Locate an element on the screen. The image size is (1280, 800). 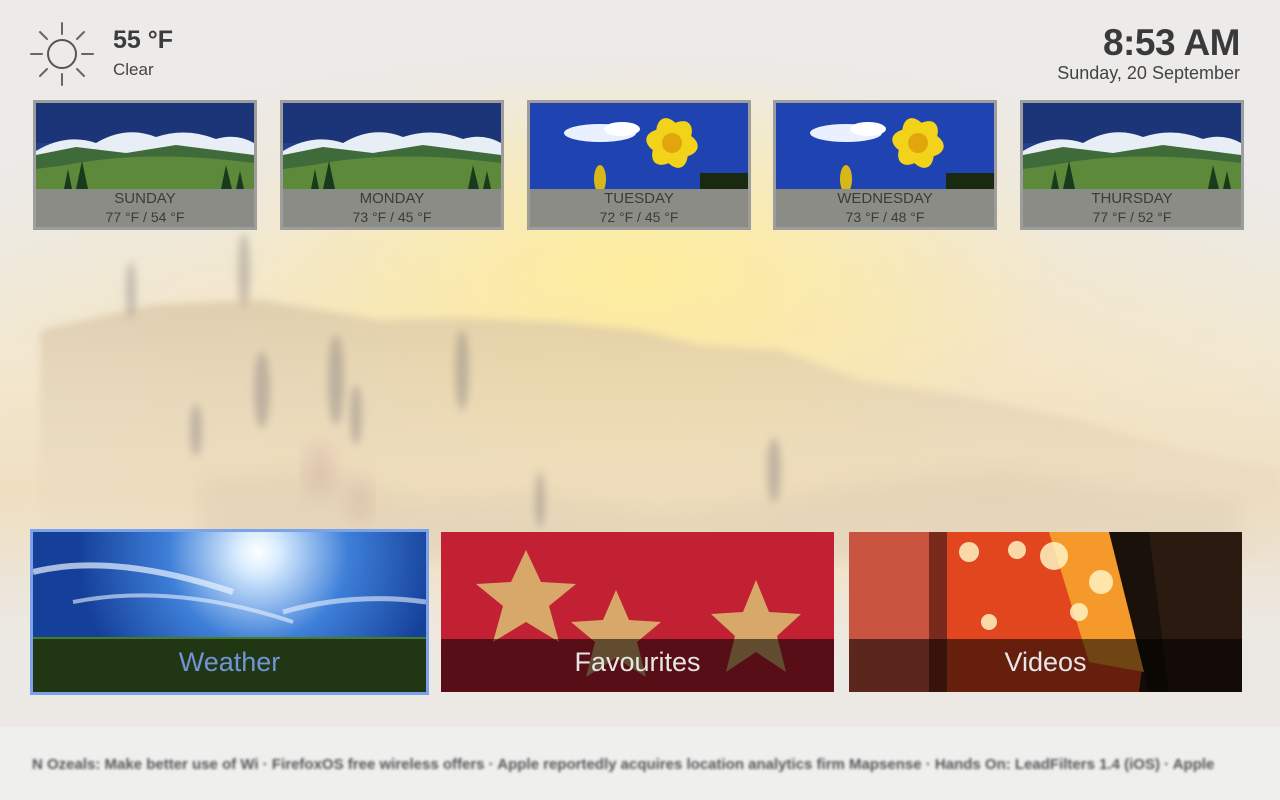
forecast-tile-sunday: SUNDAY 77 °F / 54 °F is located at coordinates (145, 165).